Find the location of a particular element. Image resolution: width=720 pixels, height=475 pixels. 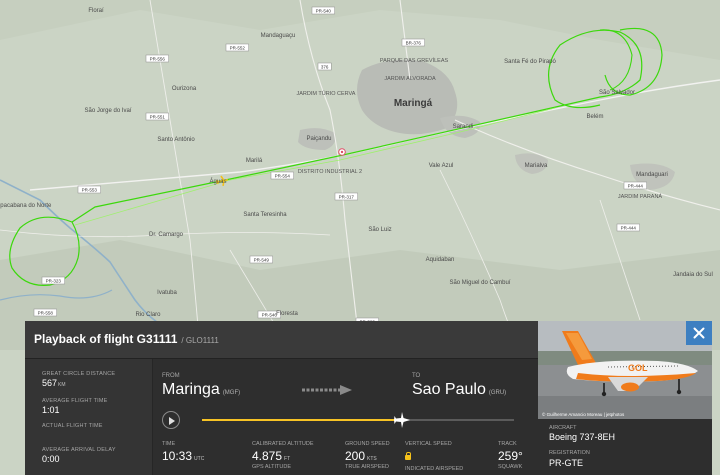

close-button is located at coordinates (699, 333).